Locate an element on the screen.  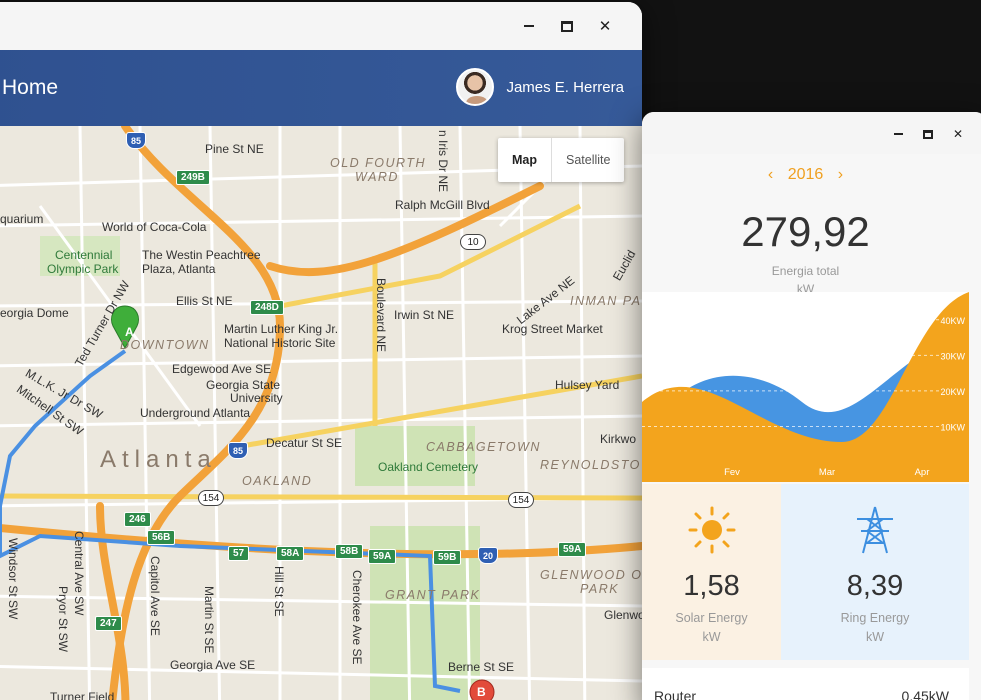
map-label: Georgia Ave SE is located at coordinates (213, 665).